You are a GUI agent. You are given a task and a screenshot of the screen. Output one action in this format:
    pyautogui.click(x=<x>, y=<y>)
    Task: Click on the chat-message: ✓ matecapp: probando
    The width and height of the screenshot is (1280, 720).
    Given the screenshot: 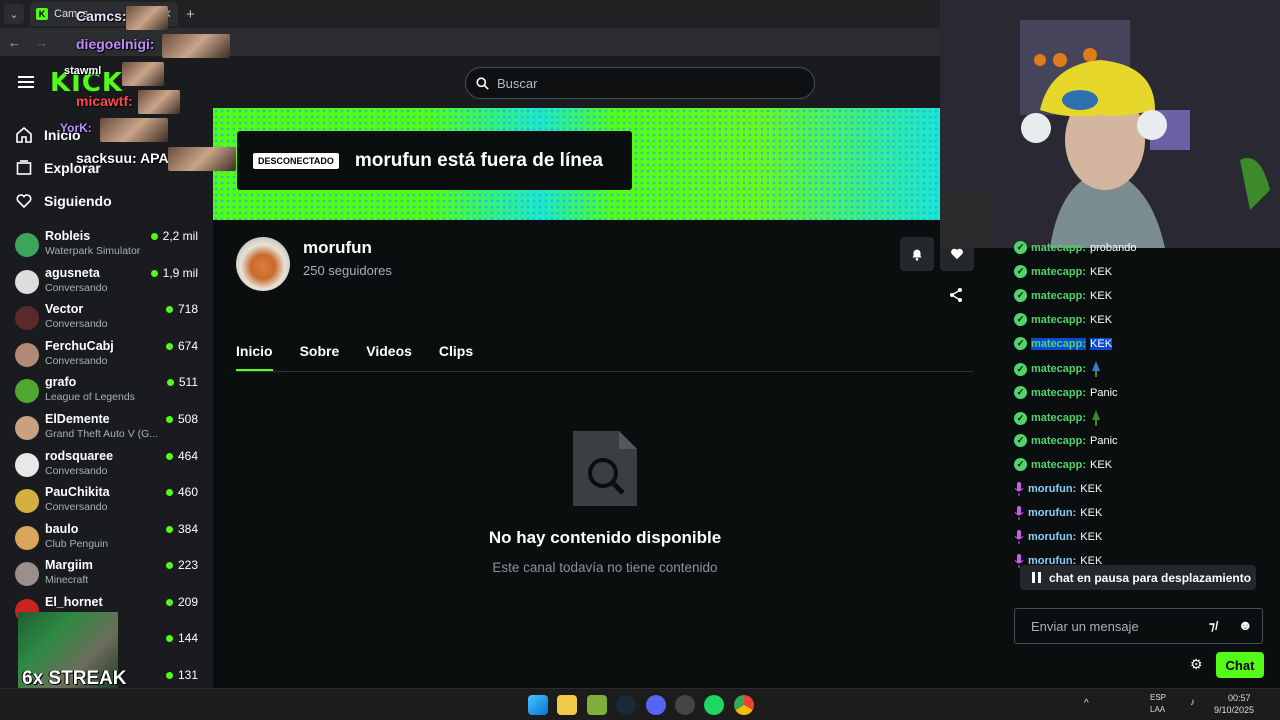 What is the action you would take?
    pyautogui.click(x=1075, y=247)
    